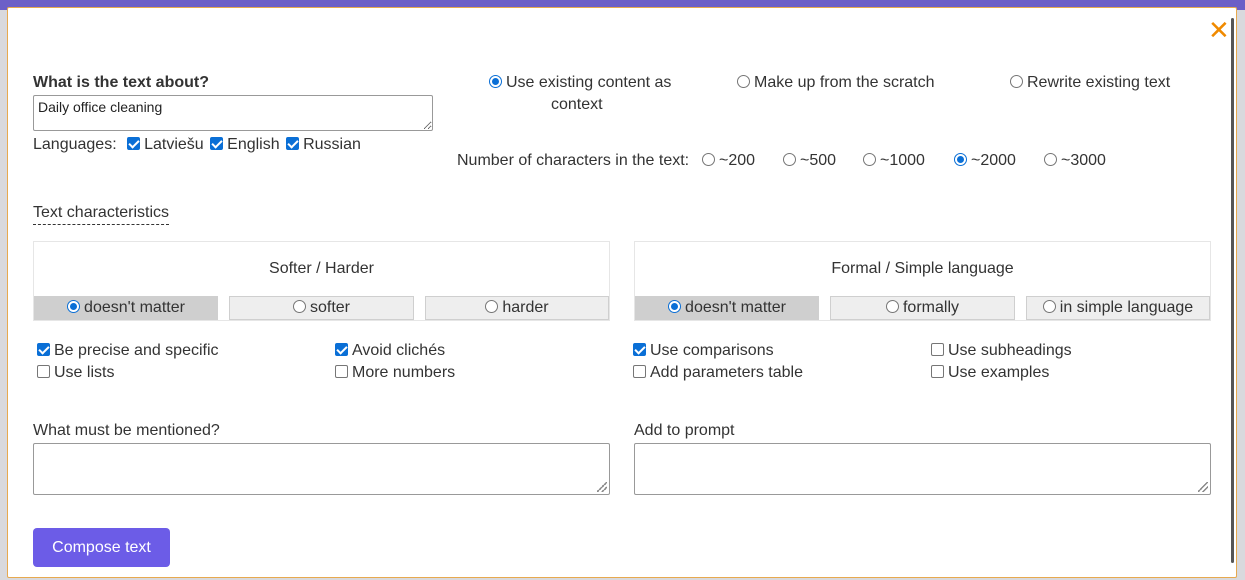 The image size is (1245, 580). I want to click on language-label: Latviešu, so click(174, 144).